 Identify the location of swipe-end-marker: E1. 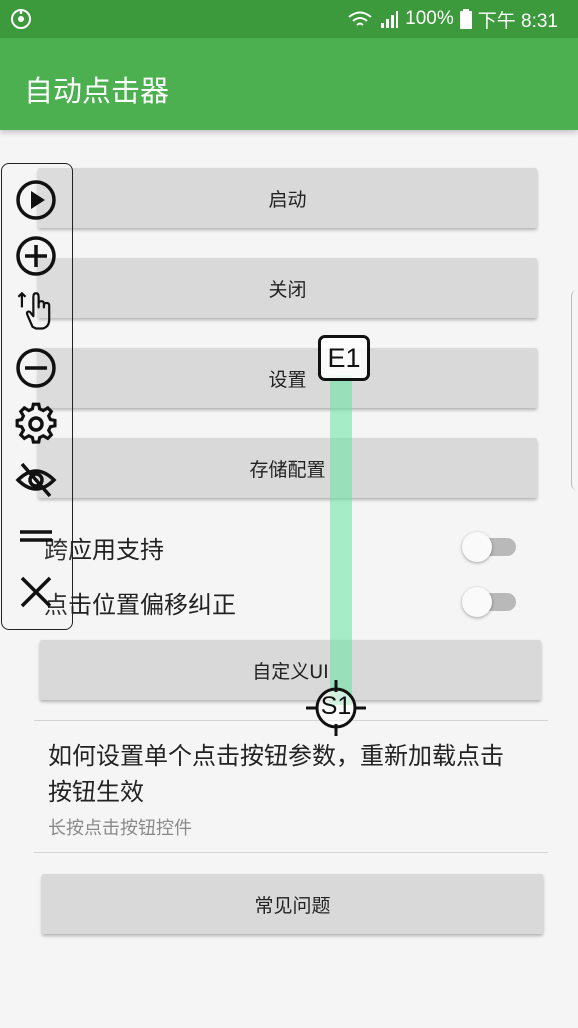
(344, 358).